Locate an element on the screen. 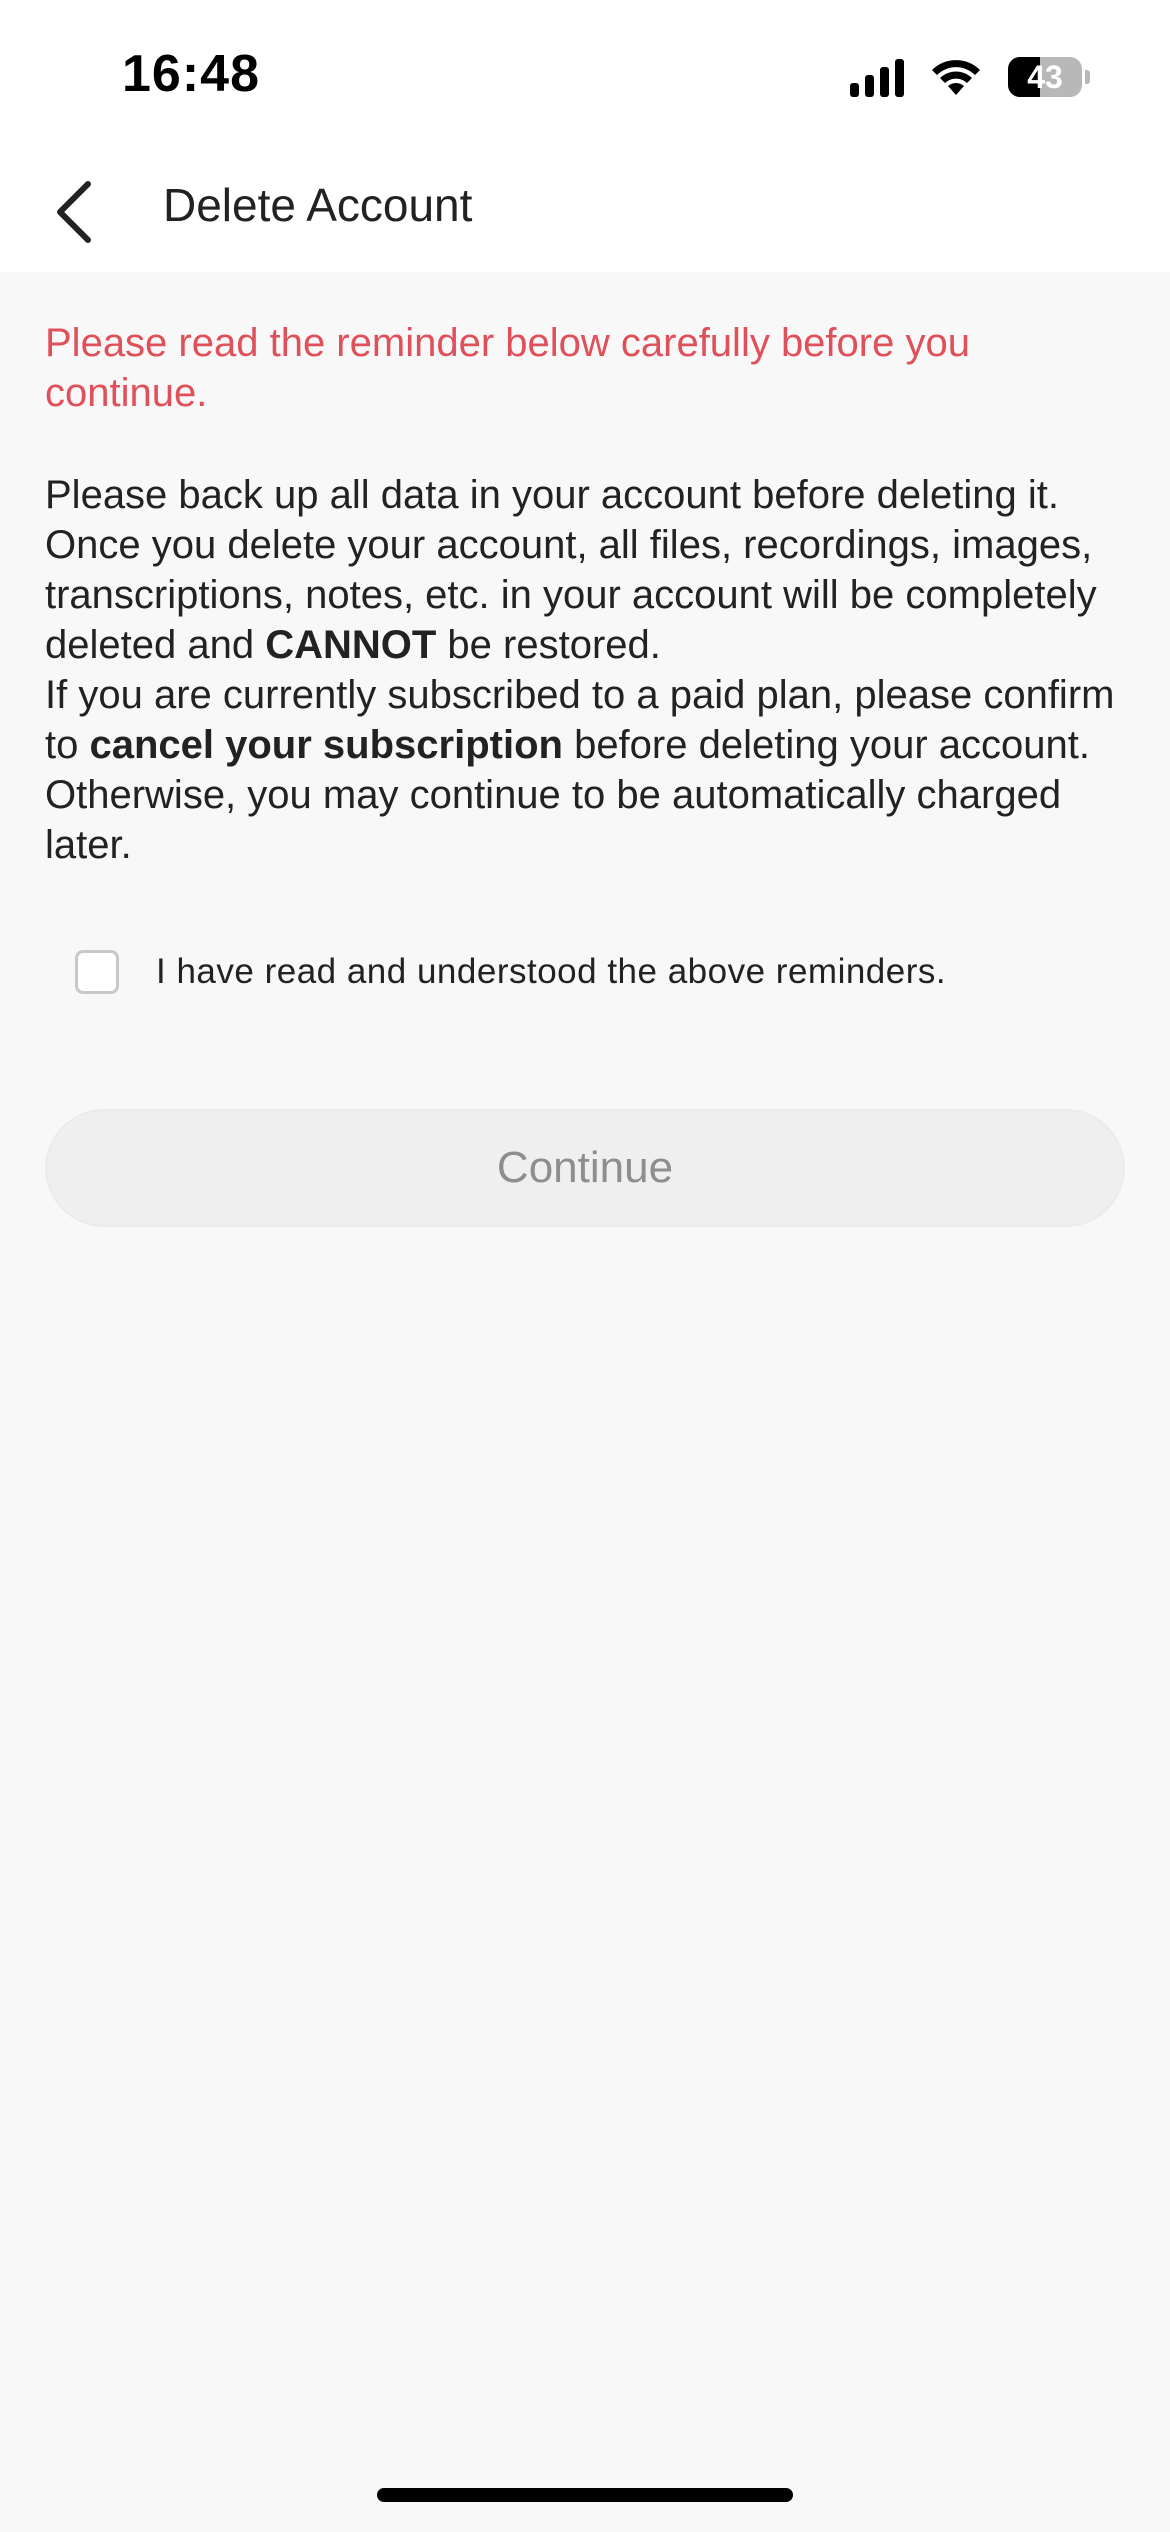  reminder-text-part: be restored. is located at coordinates (548, 645).